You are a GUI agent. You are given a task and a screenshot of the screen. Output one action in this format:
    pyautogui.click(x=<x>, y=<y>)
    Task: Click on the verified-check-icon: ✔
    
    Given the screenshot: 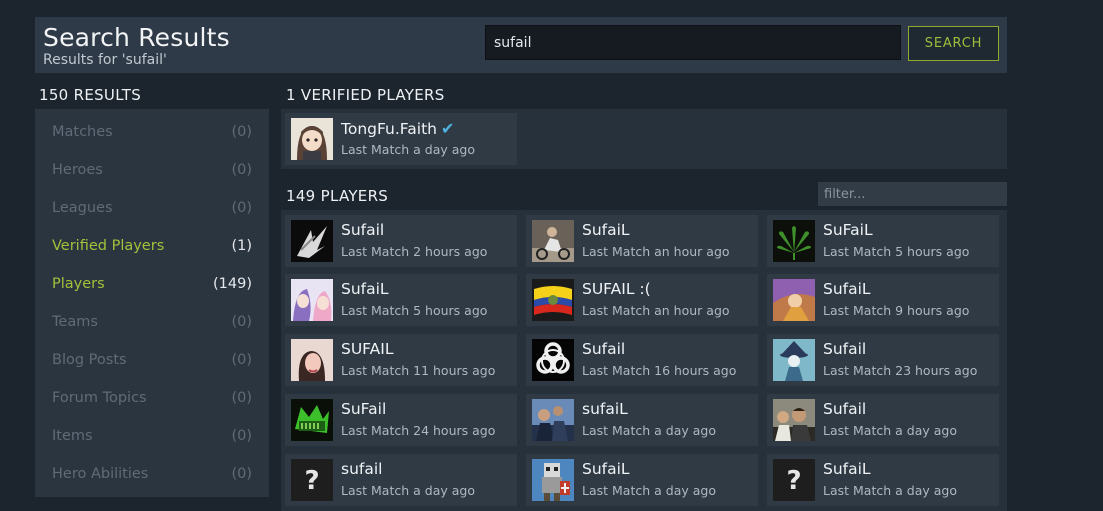 What is the action you would take?
    pyautogui.click(x=448, y=128)
    